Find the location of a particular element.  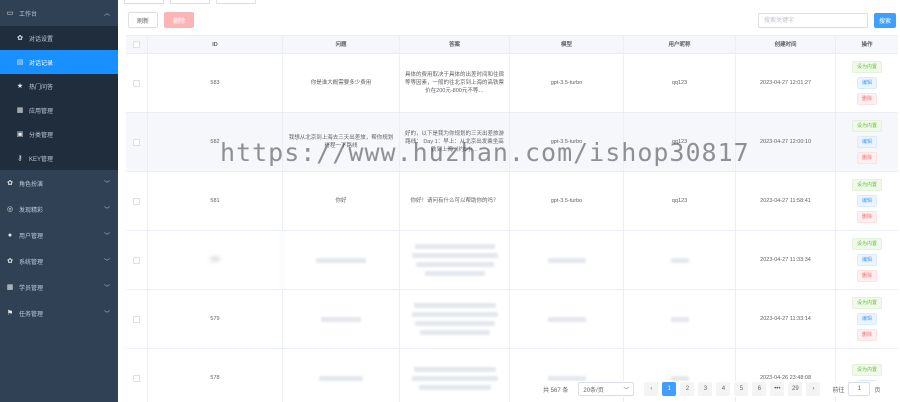

more-pages-button: ••• is located at coordinates (777, 389).